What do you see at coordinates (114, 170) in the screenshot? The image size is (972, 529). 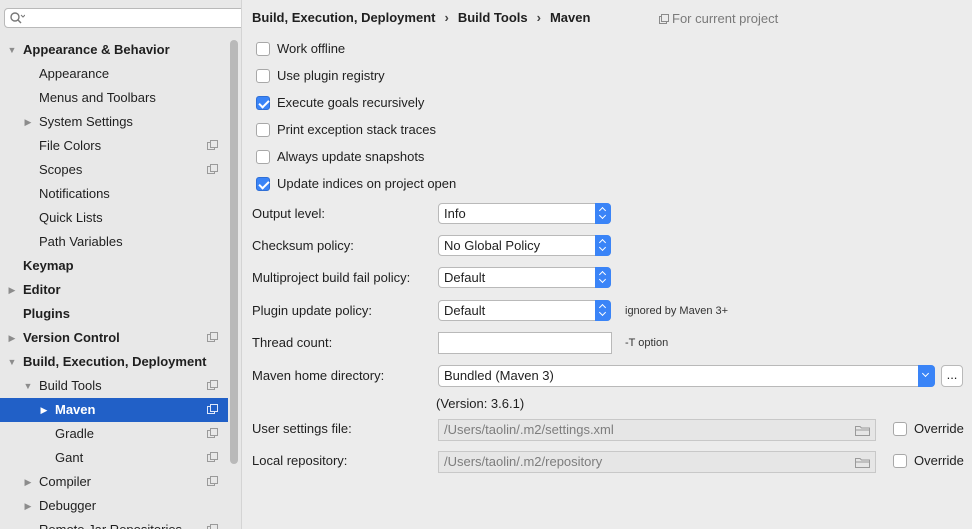 I see `sidebar-item: Scopes` at bounding box center [114, 170].